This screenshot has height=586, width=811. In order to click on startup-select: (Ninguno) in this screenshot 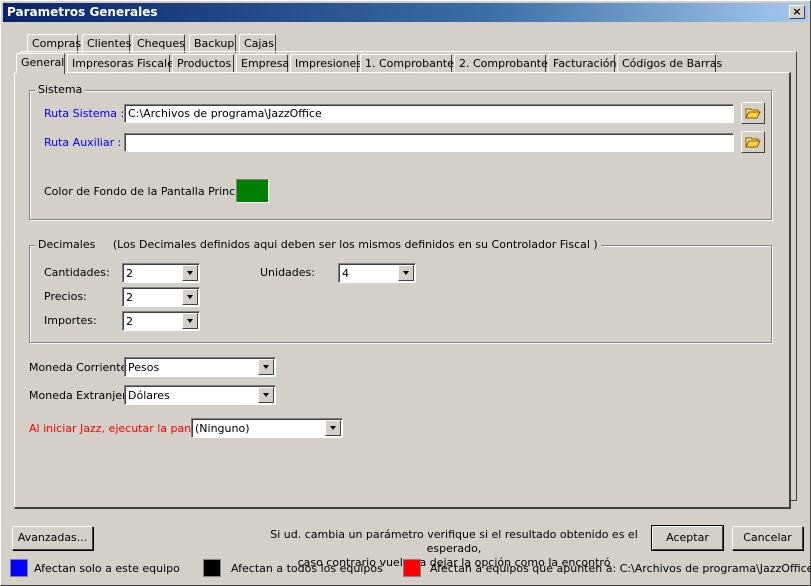, I will do `click(267, 428)`.